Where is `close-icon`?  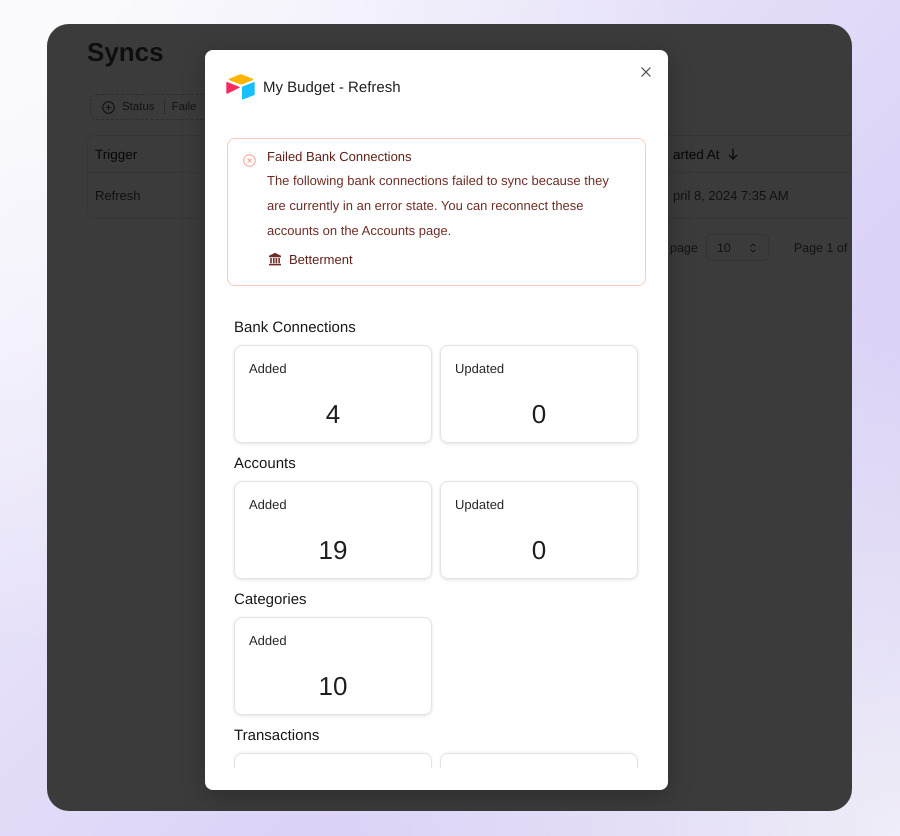
close-icon is located at coordinates (646, 72).